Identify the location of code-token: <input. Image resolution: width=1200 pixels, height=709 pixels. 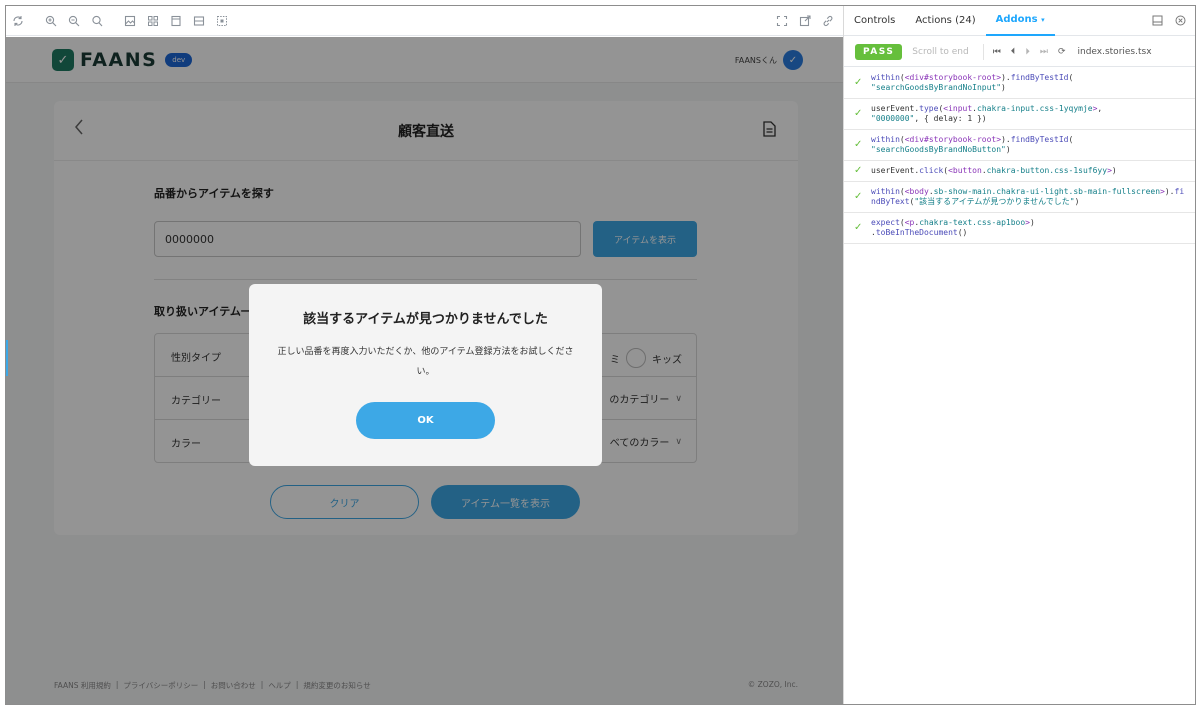
(958, 108).